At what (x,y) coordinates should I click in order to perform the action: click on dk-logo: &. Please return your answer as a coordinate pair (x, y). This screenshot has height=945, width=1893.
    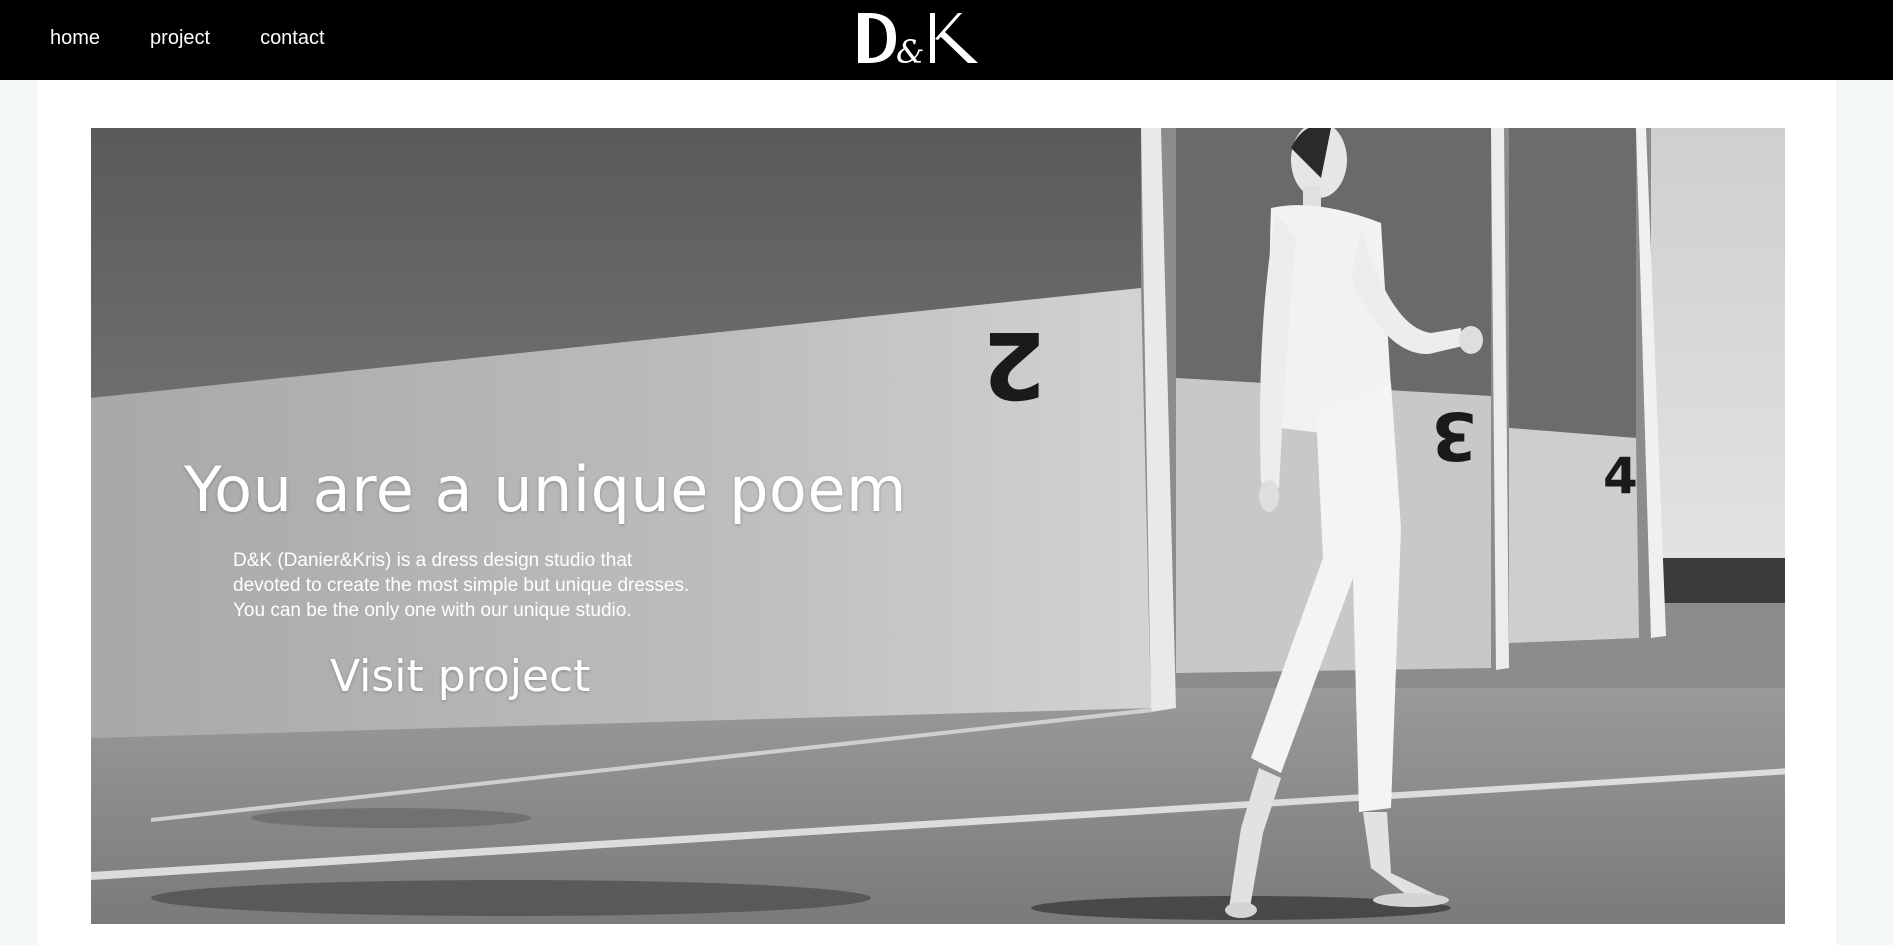
    Looking at the image, I should click on (918, 38).